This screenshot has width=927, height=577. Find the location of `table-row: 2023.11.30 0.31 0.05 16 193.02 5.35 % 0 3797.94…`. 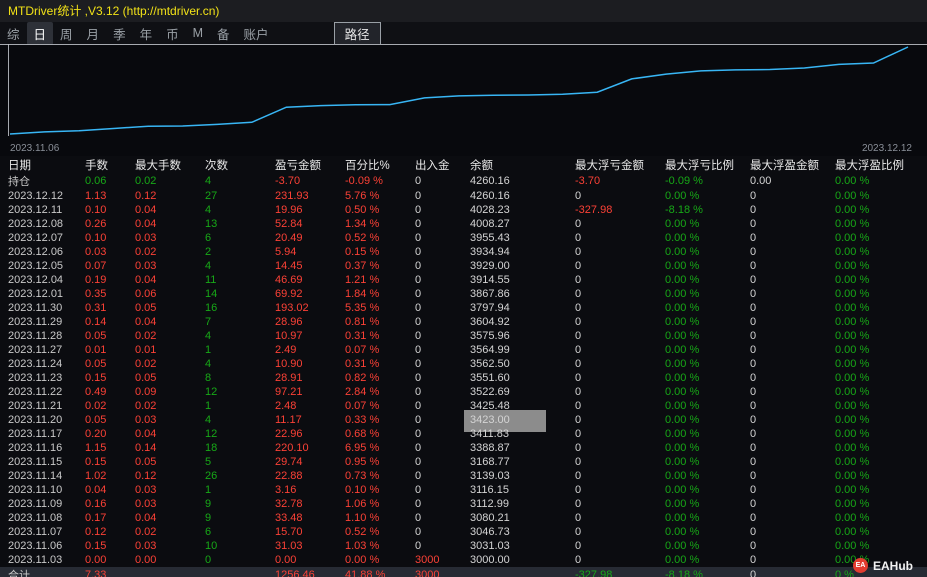

table-row: 2023.11.30 0.31 0.05 16 193.02 5.35 % 0 3797.94… is located at coordinates (463, 308).